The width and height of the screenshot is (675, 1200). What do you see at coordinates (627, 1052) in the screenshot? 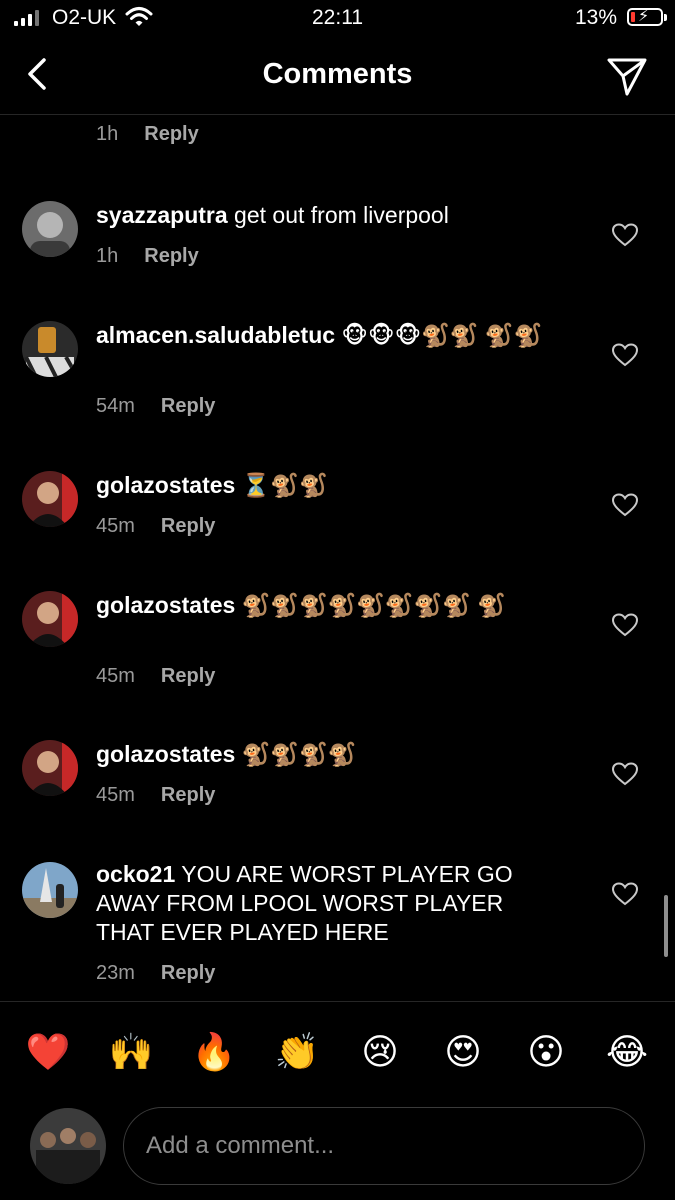
I see `emoji-laughing-button: 😂` at bounding box center [627, 1052].